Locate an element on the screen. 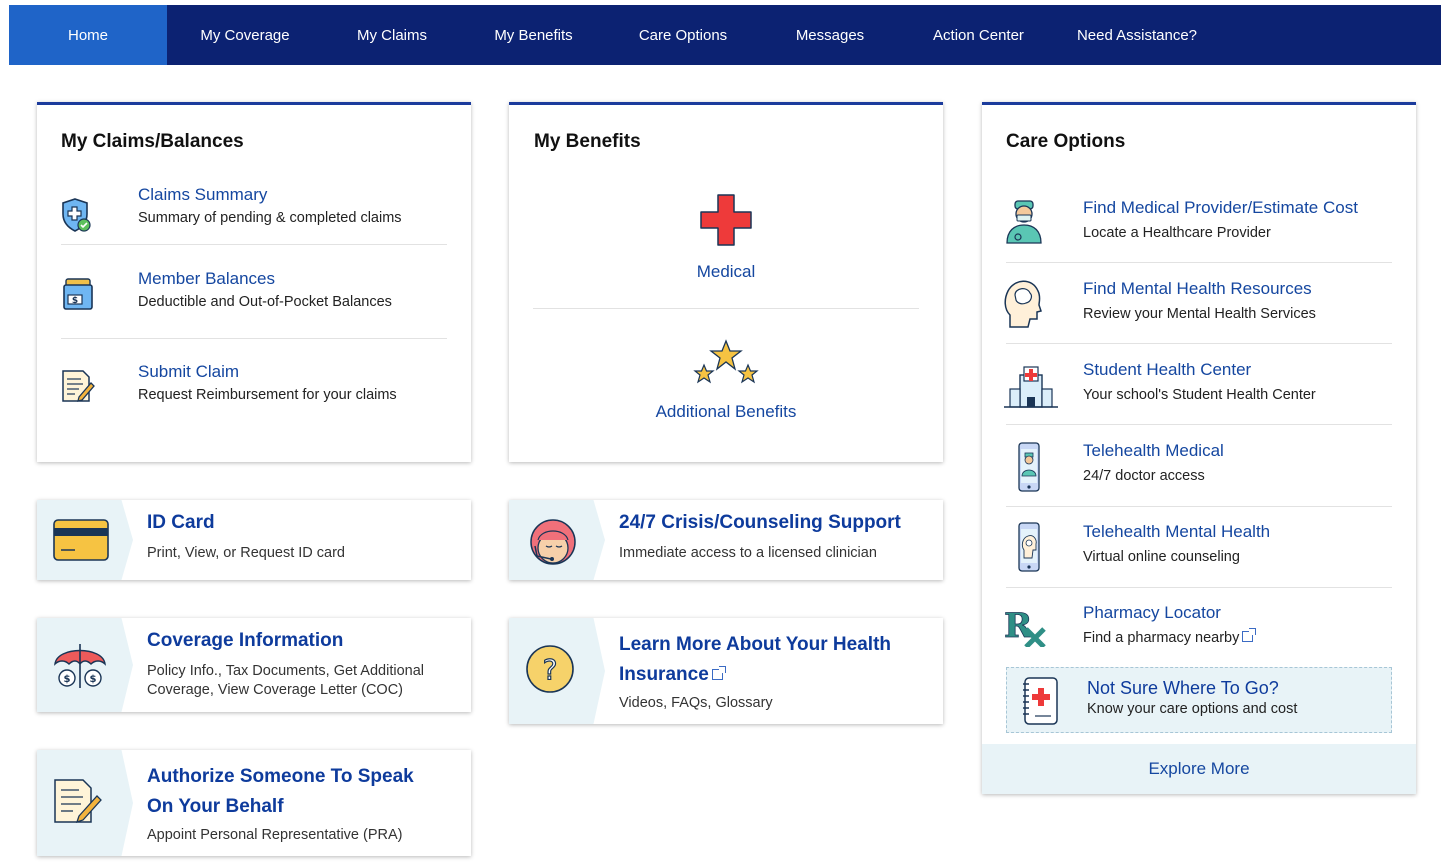  claims-summary-link: Claims Summary is located at coordinates (270, 195).